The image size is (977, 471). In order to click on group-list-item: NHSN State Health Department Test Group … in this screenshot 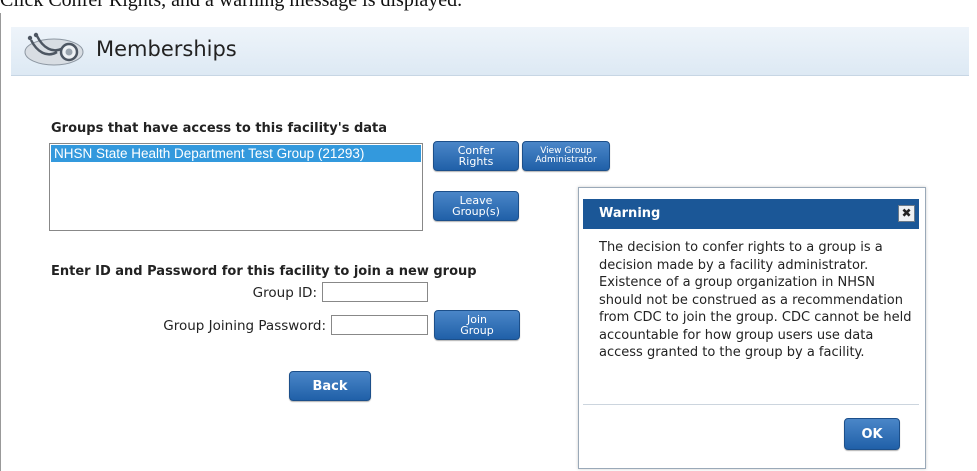, I will do `click(236, 153)`.